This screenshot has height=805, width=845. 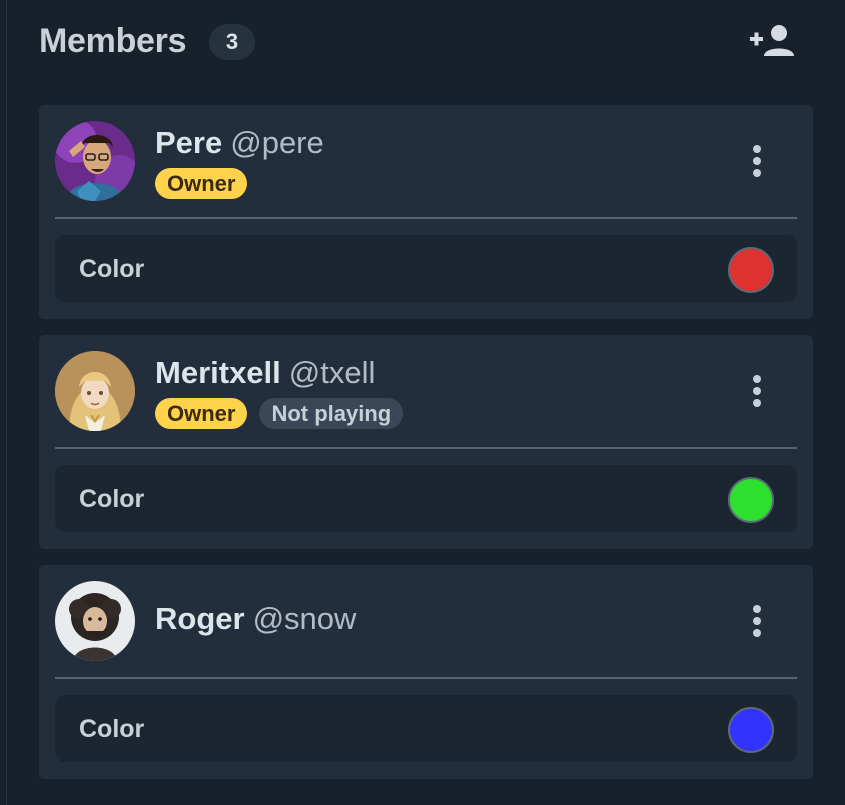 I want to click on member-tags: Owner Not playing, so click(x=285, y=413).